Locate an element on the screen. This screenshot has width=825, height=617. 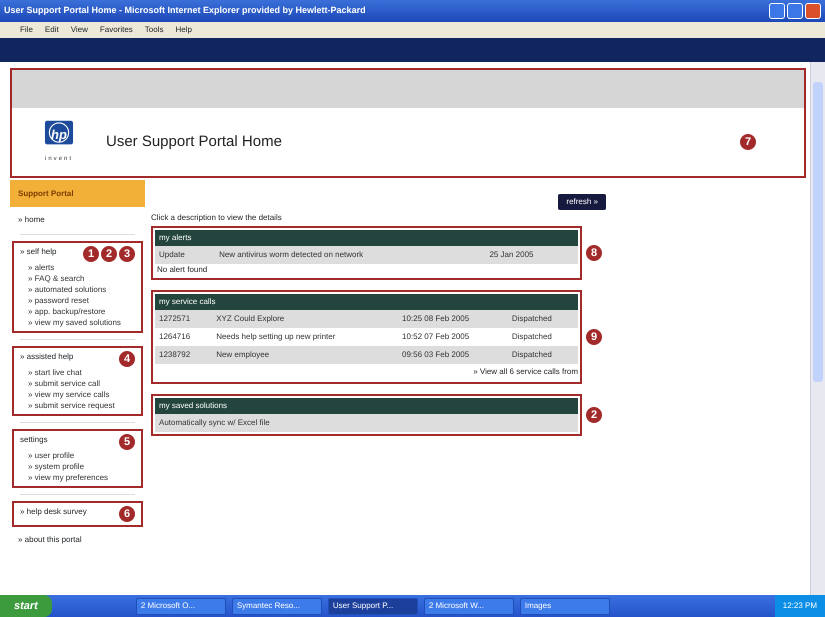
sidebar-link: » submit service call is located at coordinates (77, 383).